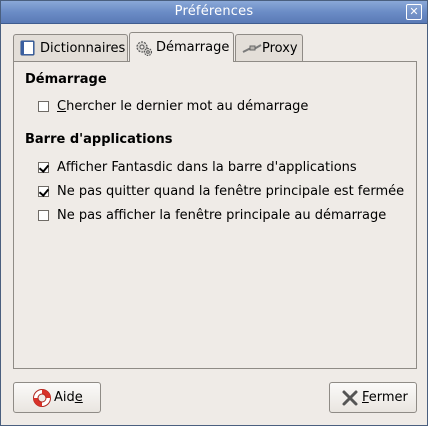 The width and height of the screenshot is (428, 426). What do you see at coordinates (251, 48) in the screenshot?
I see `network-plug-icon` at bounding box center [251, 48].